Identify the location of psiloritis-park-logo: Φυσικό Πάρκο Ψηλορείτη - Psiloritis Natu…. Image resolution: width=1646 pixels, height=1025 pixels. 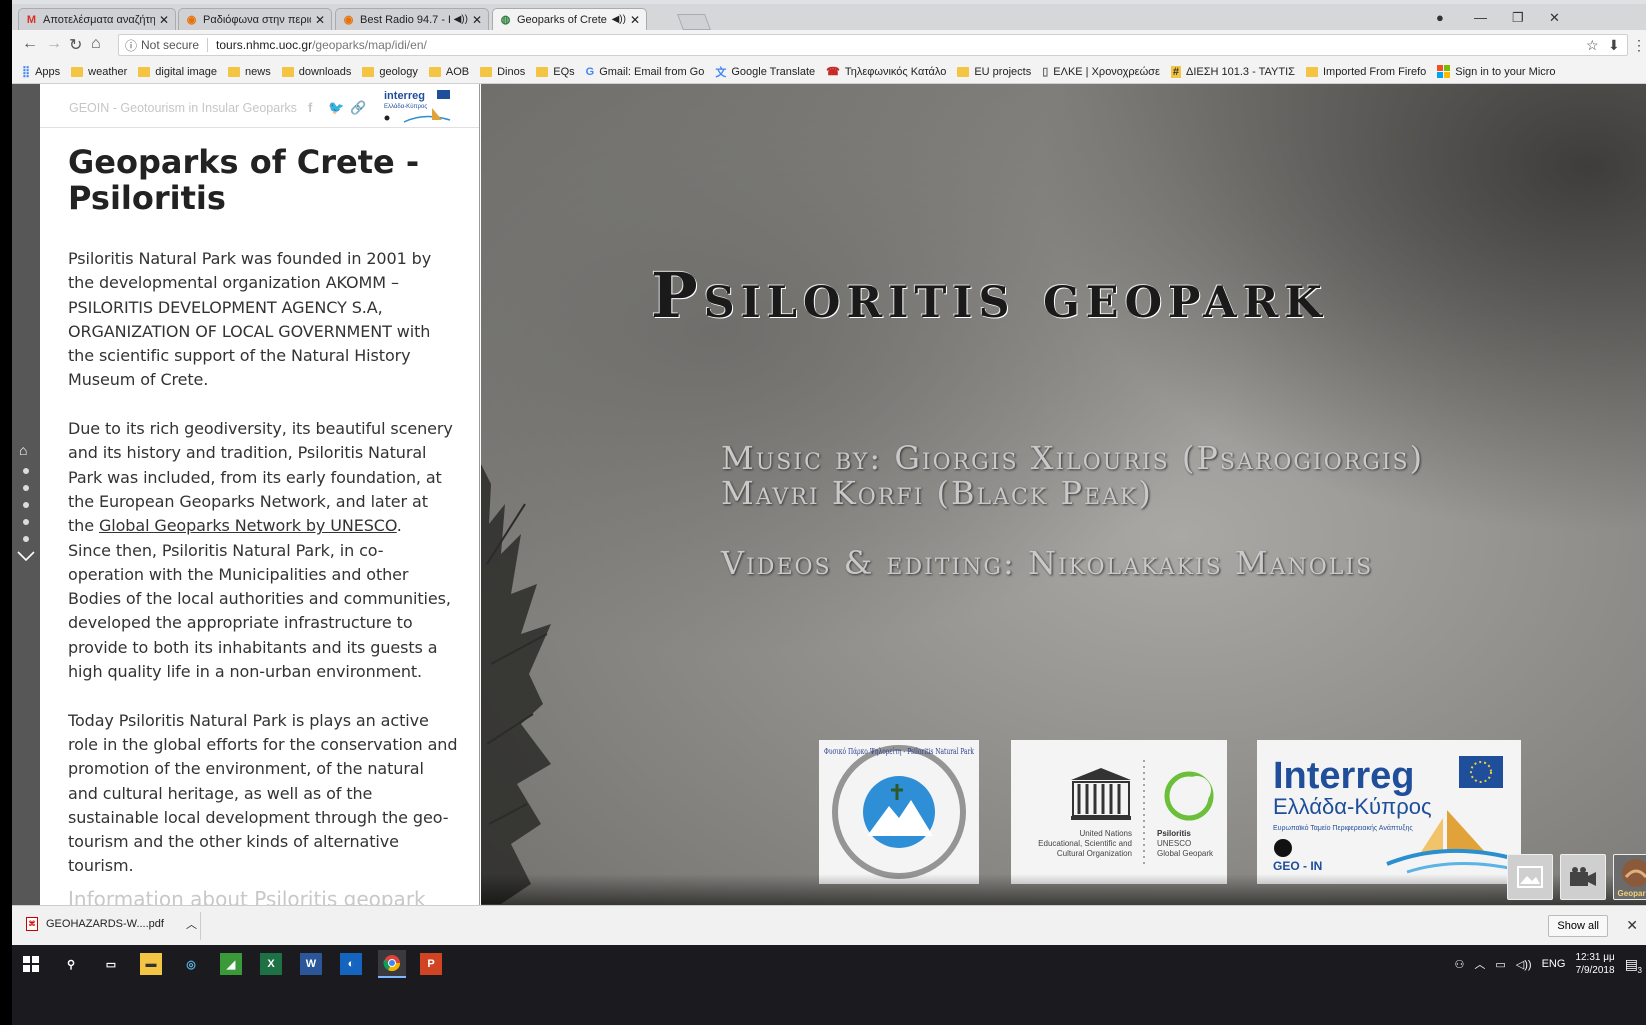
(899, 812).